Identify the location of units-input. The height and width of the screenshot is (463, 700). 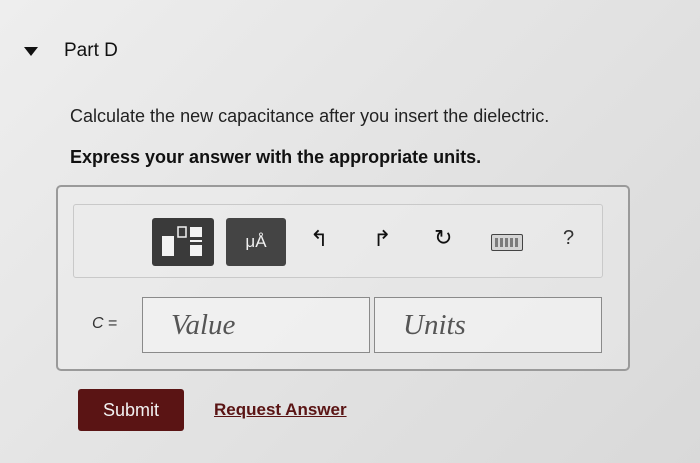
(488, 325).